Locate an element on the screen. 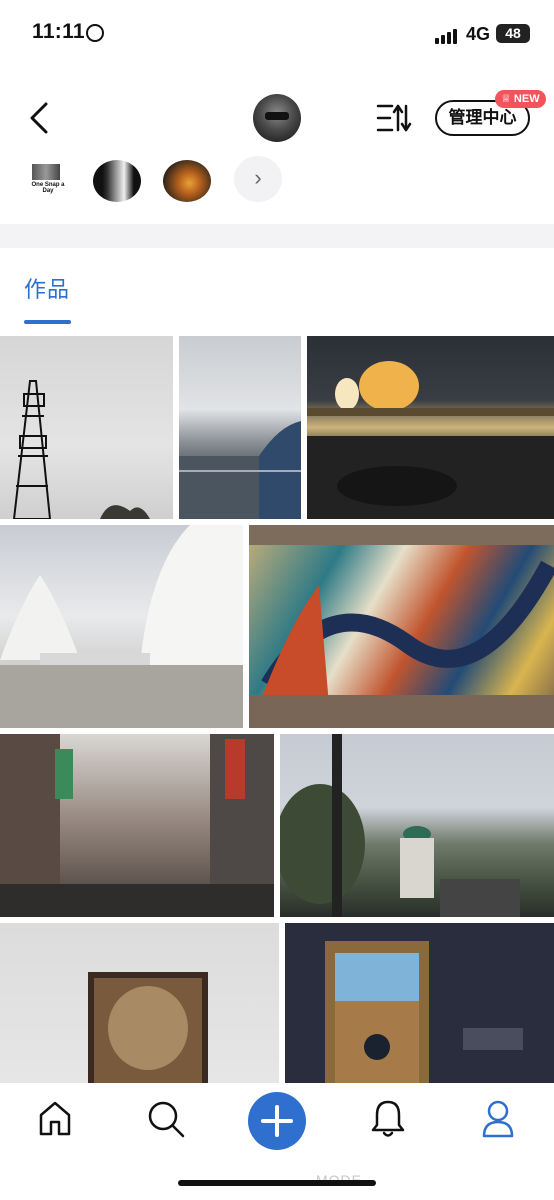 This screenshot has width=554, height=1200. nav-home is located at coordinates (55, 1120).